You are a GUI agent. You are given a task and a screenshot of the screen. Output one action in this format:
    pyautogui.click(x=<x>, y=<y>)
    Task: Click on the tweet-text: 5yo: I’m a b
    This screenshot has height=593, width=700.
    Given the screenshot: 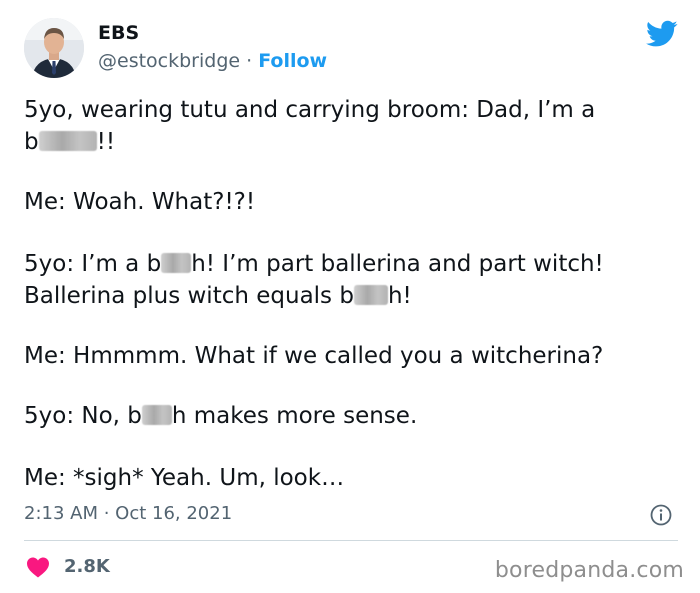 What is the action you would take?
    pyautogui.click(x=93, y=264)
    